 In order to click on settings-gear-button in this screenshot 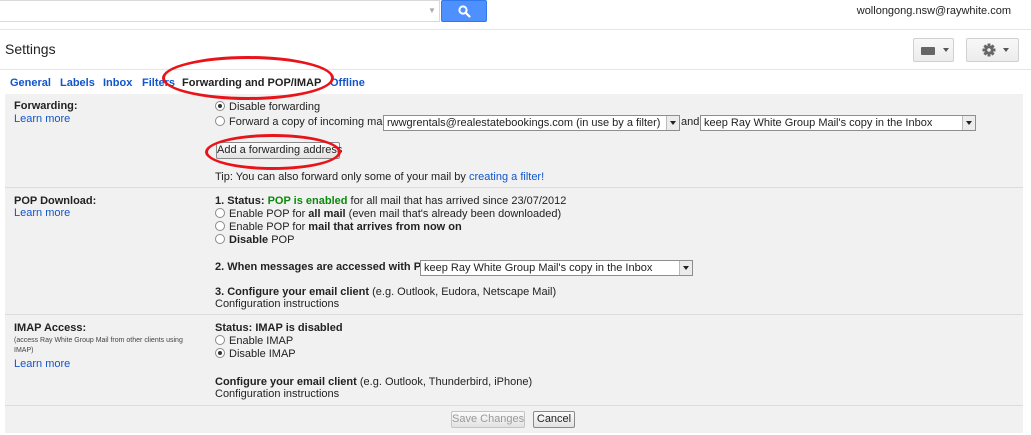, I will do `click(992, 50)`.